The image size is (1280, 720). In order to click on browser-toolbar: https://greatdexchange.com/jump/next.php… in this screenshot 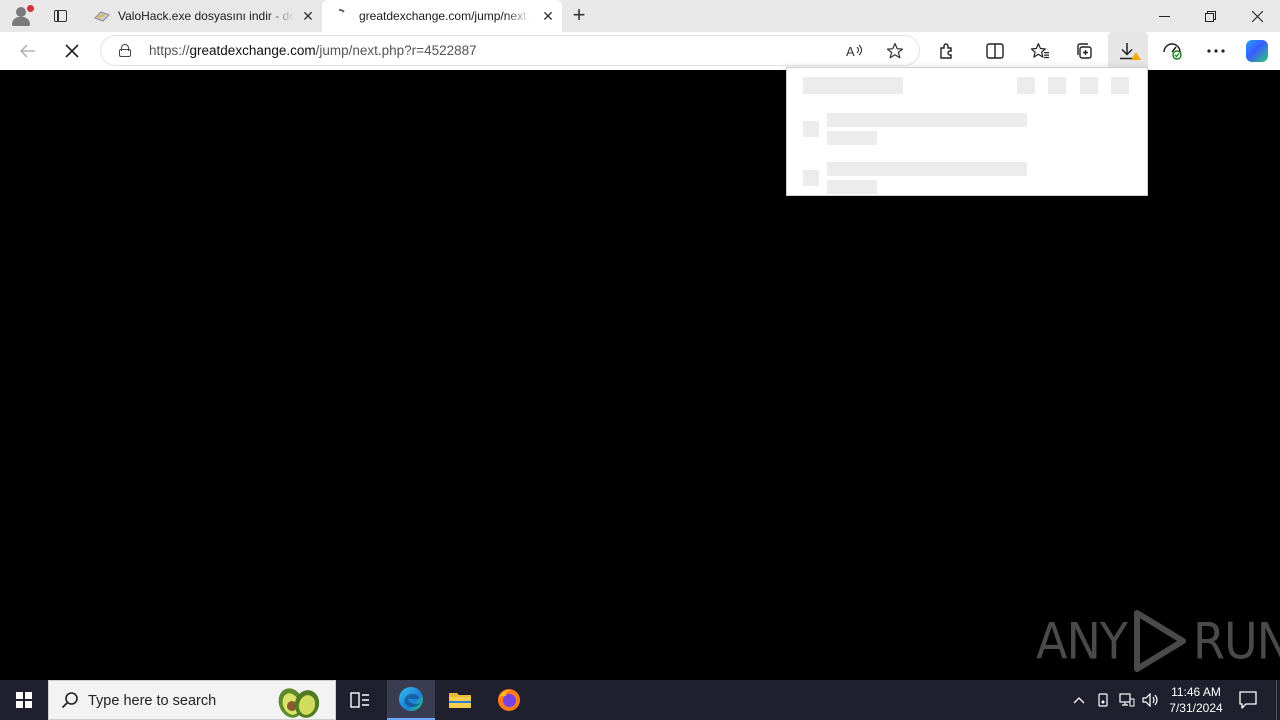, I will do `click(640, 51)`.